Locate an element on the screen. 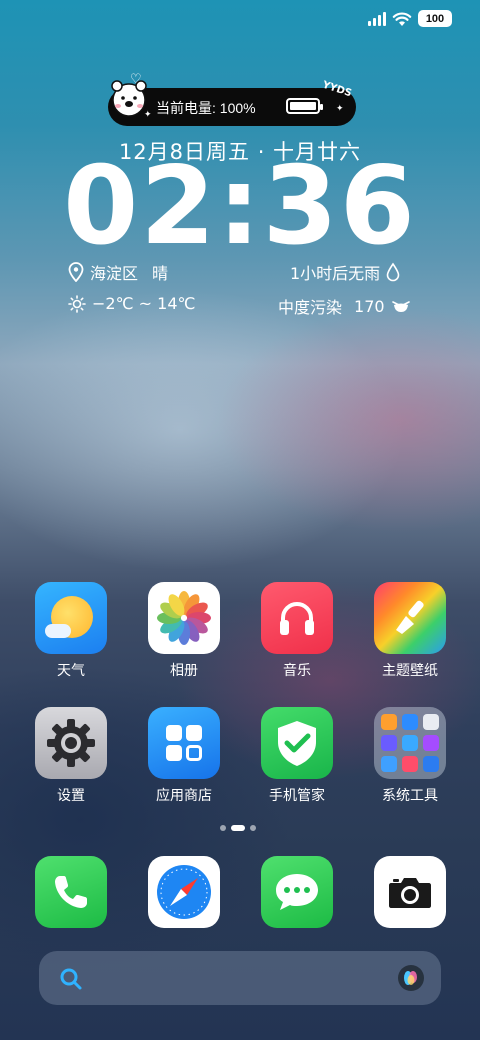 This screenshot has width=480, height=1040. battery-icon is located at coordinates (304, 106).